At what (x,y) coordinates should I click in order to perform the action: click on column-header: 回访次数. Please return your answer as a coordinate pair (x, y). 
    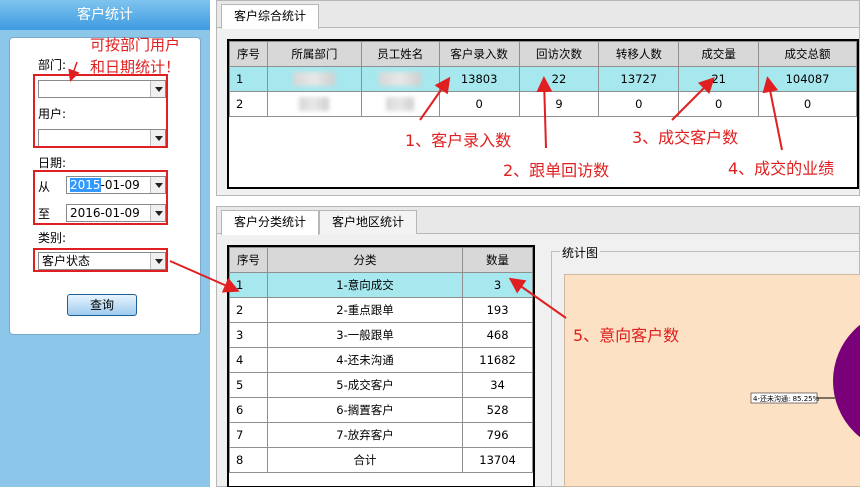
    Looking at the image, I should click on (559, 54).